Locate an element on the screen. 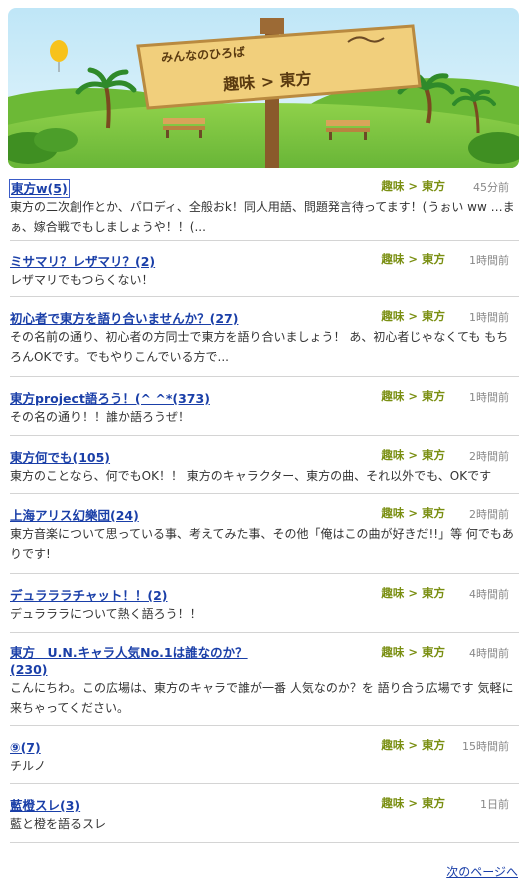 The width and height of the screenshot is (526, 884). topic-description: 藍と橙を語るスレ is located at coordinates (58, 824).